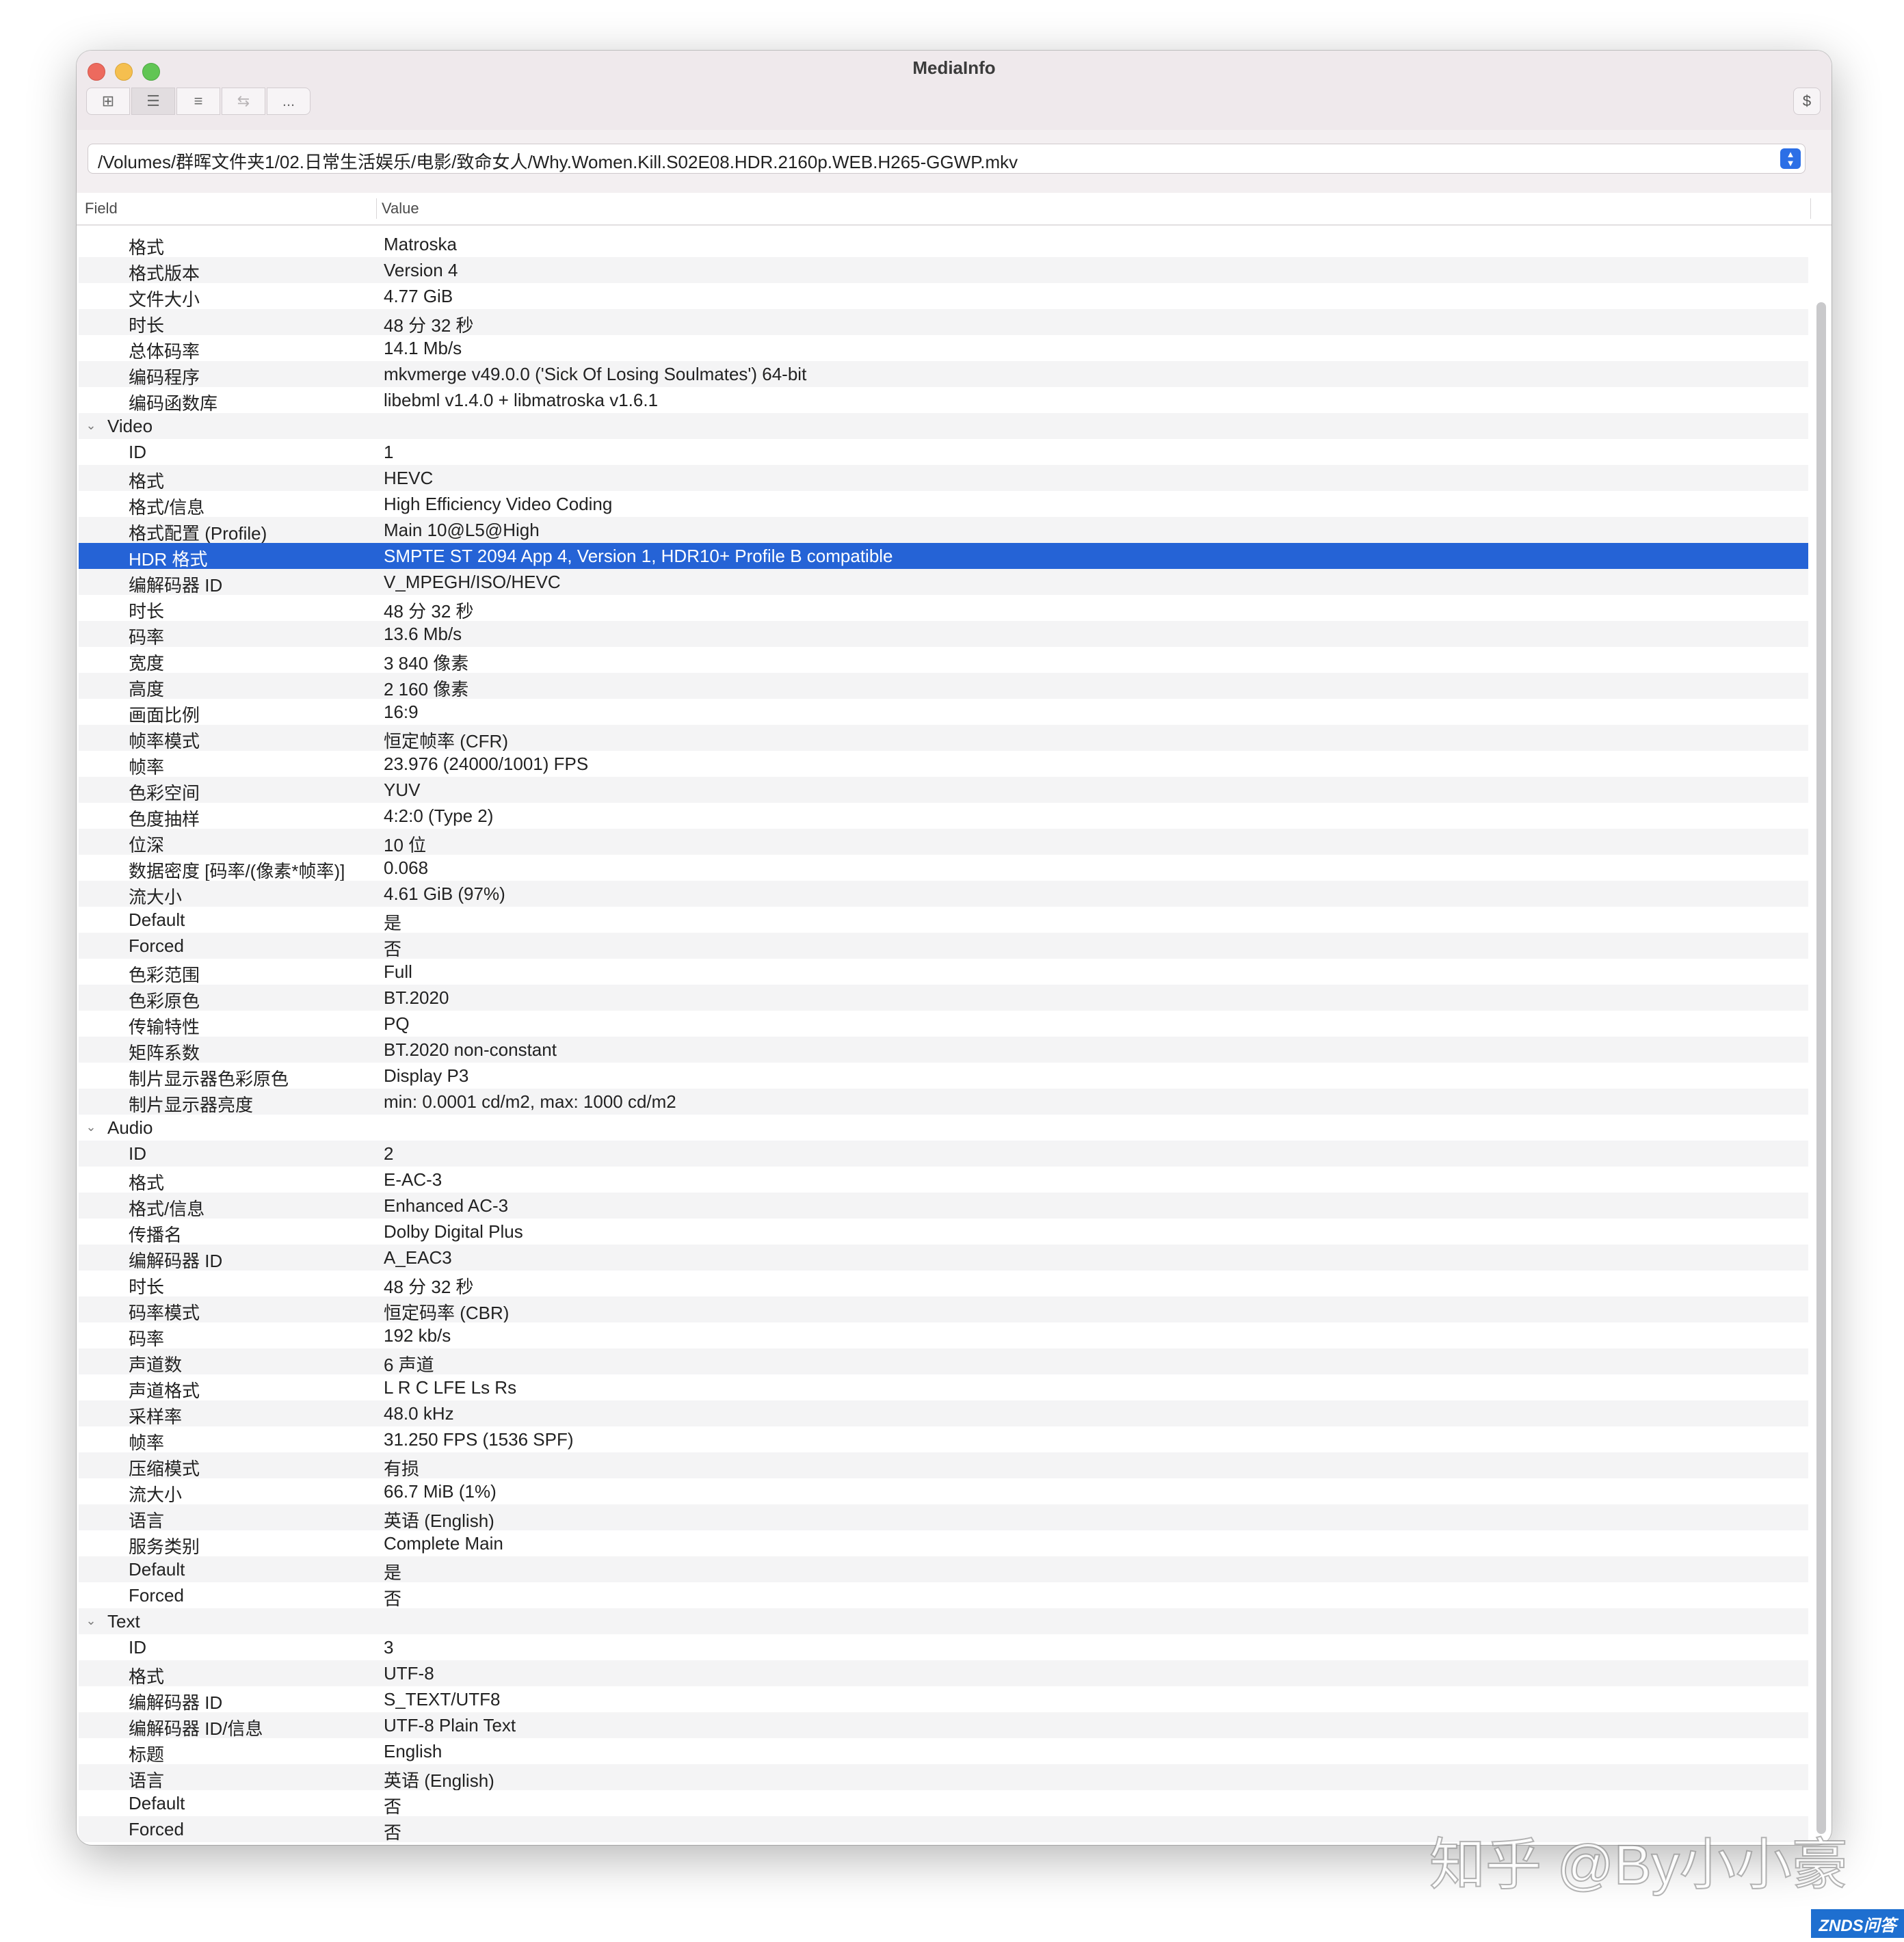 The image size is (1904, 1942). What do you see at coordinates (167, 1209) in the screenshot?
I see `field-cell: 格式/信息` at bounding box center [167, 1209].